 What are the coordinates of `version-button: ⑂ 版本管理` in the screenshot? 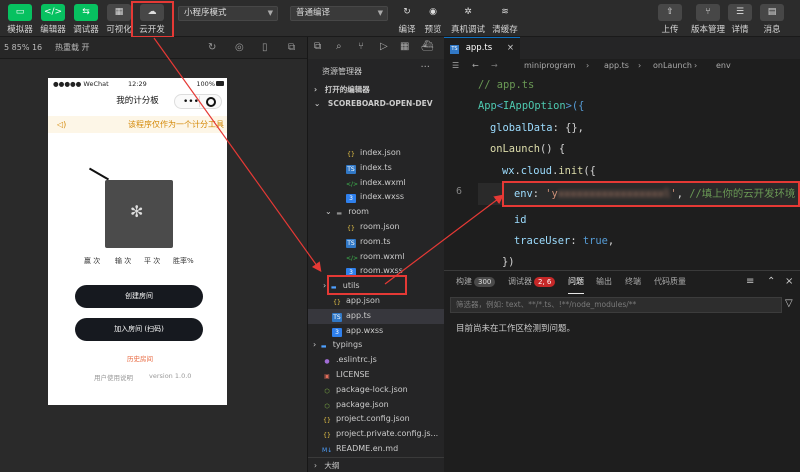 It's located at (708, 18).